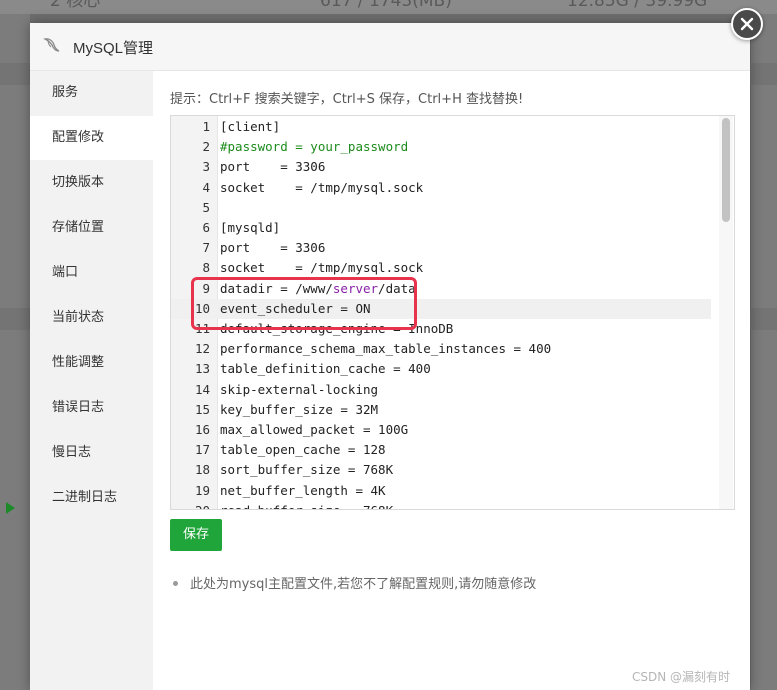  Describe the element at coordinates (764, 352) in the screenshot. I see `background-right-edge` at that location.